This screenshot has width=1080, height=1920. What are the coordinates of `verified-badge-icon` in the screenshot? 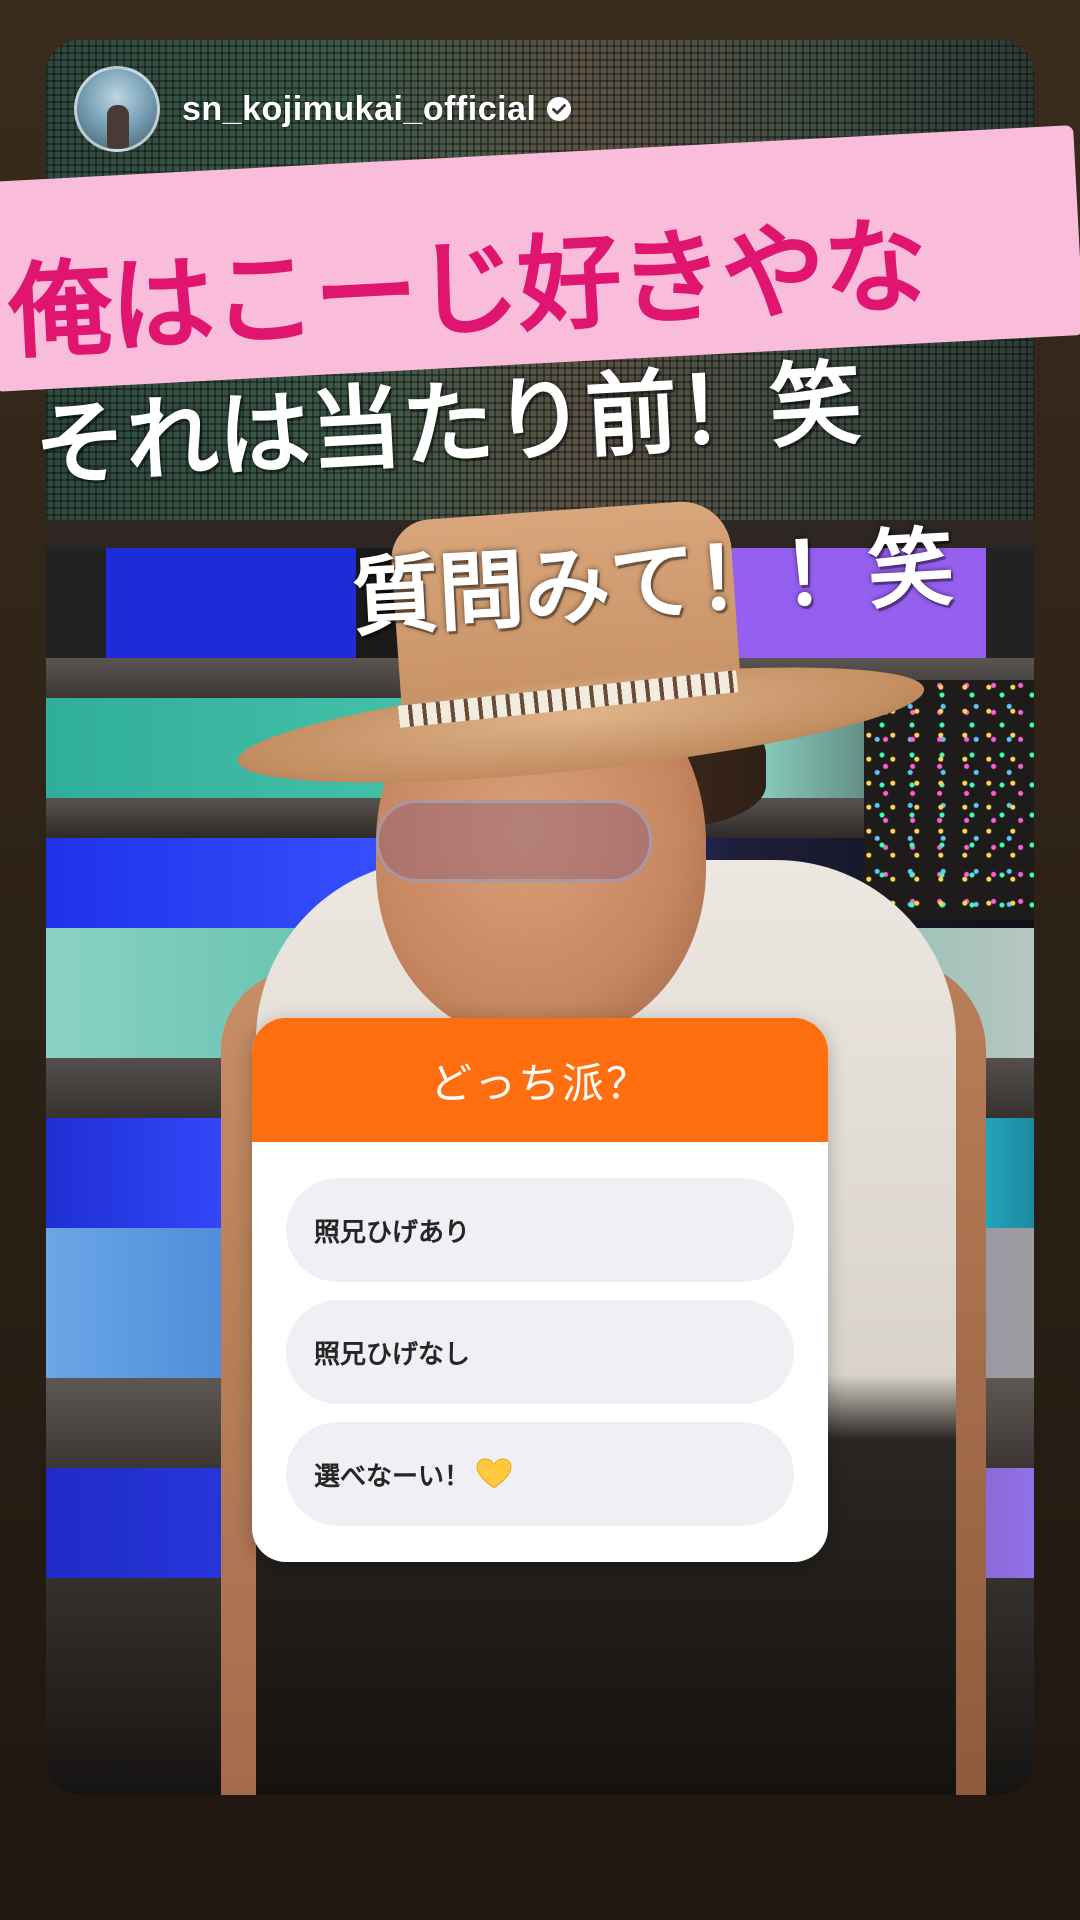 It's located at (559, 109).